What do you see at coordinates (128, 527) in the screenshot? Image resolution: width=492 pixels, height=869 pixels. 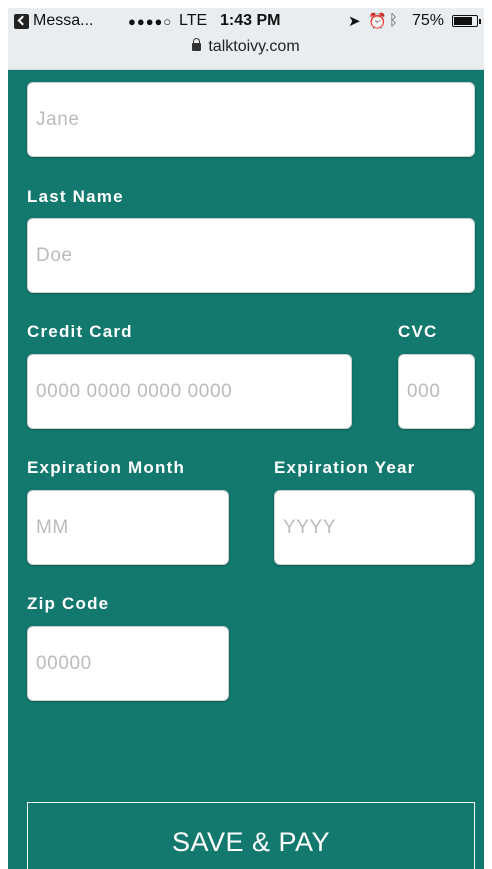 I see `expiration-month-input` at bounding box center [128, 527].